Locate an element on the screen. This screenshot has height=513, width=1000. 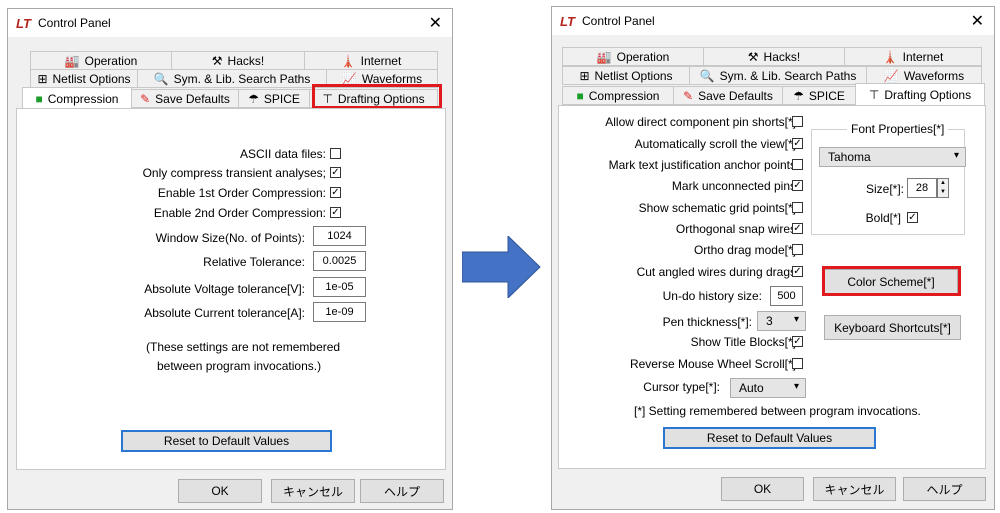
only-compress-transient-checkbox: ✓ is located at coordinates (335, 172).